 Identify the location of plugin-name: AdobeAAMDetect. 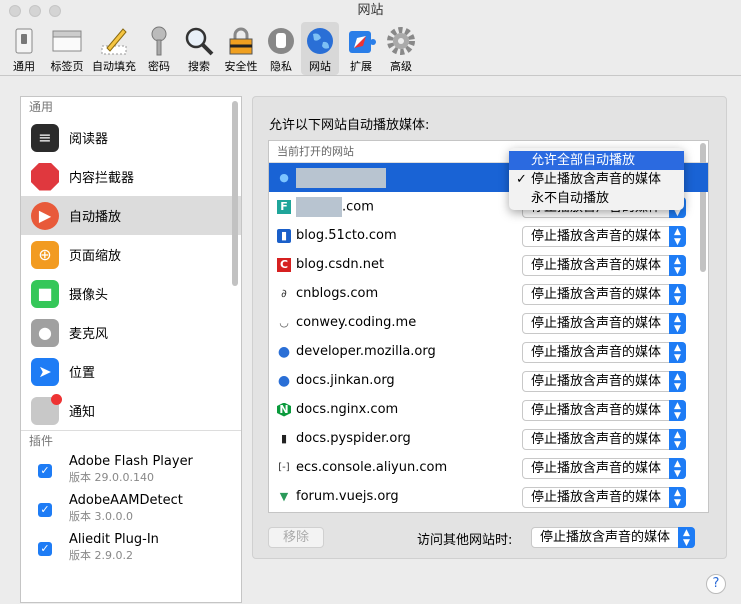
(126, 500).